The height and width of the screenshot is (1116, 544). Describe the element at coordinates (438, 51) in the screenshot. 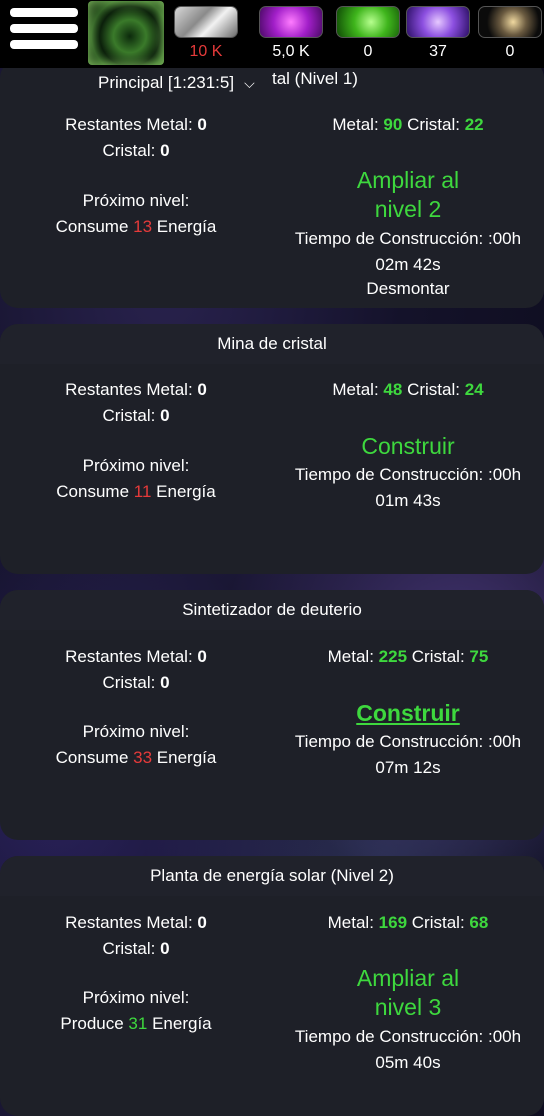

I see `energy-amount: 37` at that location.